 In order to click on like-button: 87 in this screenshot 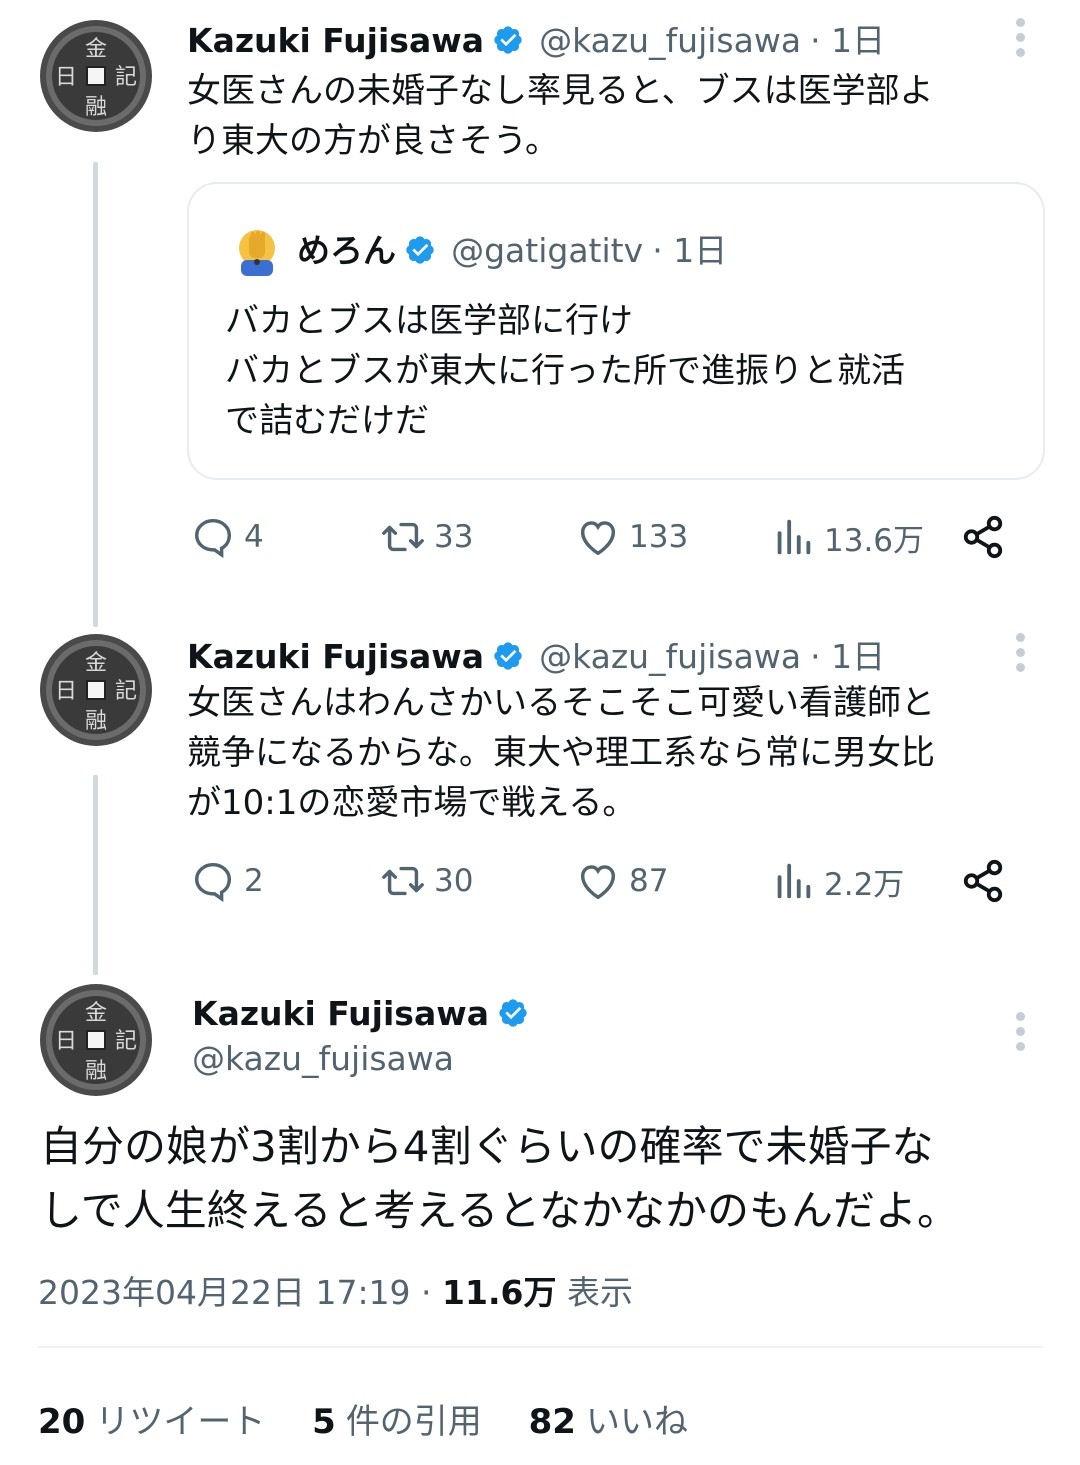, I will do `click(621, 881)`.